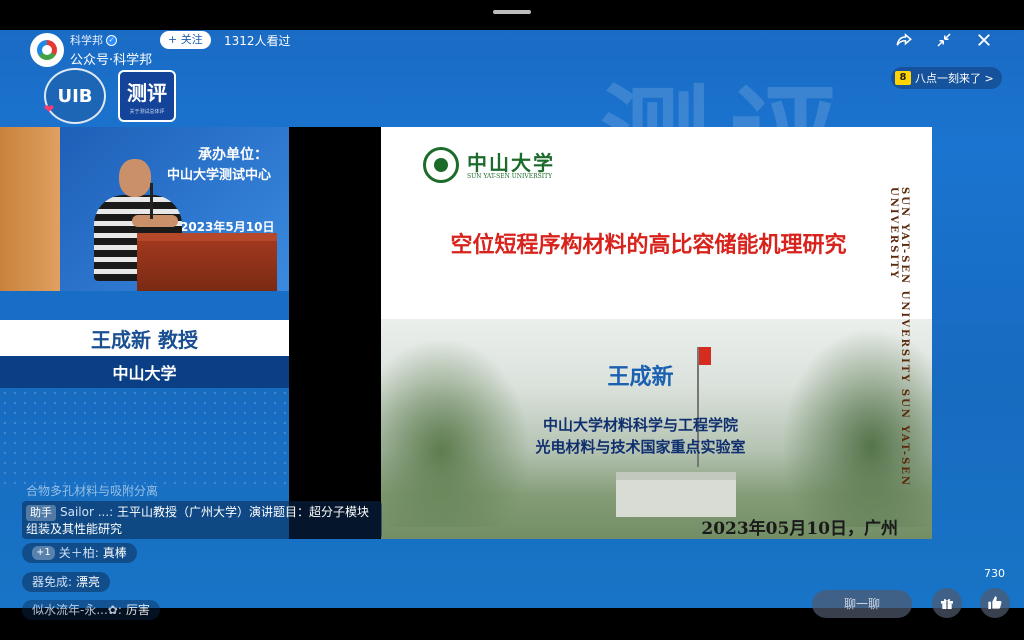 The height and width of the screenshot is (640, 1024). Describe the element at coordinates (155, 221) in the screenshot. I see `speaker-arm` at that location.